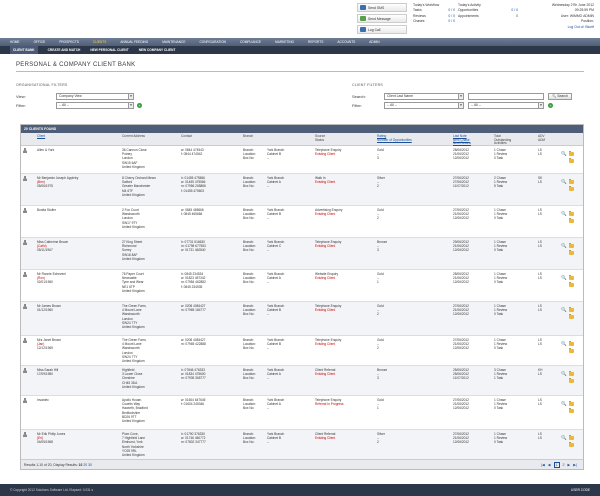  What do you see at coordinates (346, 42) in the screenshot?
I see `nav-accounts: ACCOUNTS` at bounding box center [346, 42].